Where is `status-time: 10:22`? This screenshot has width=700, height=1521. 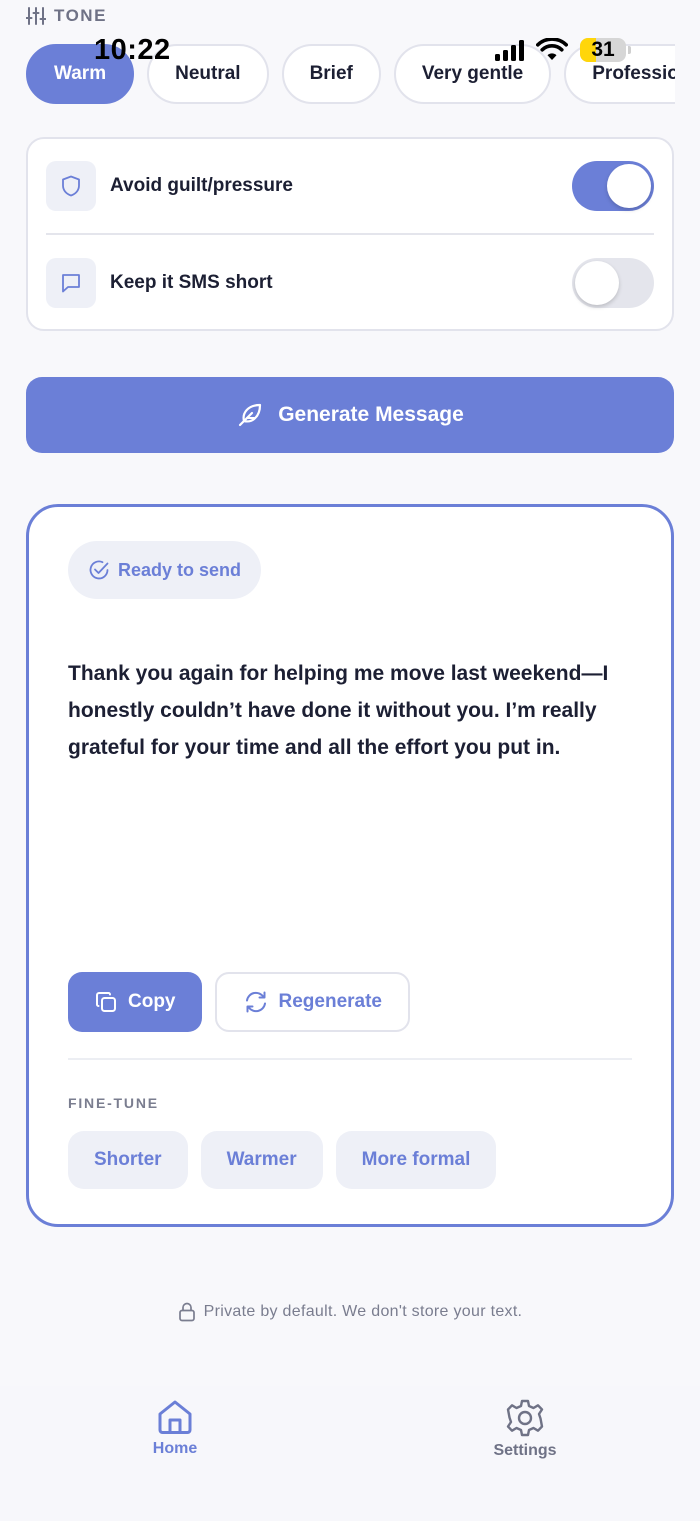
status-time: 10:22 is located at coordinates (132, 50).